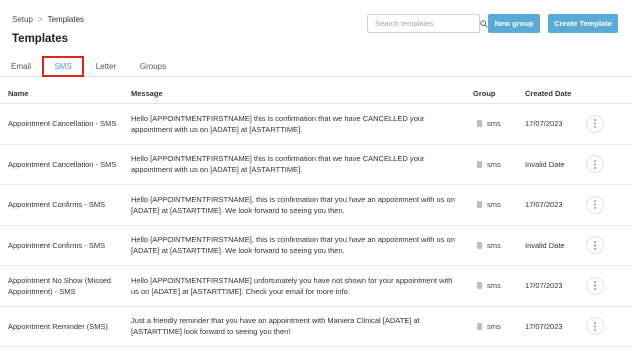 This screenshot has height=351, width=632. What do you see at coordinates (63, 66) in the screenshot?
I see `tab-sms: SMS` at bounding box center [63, 66].